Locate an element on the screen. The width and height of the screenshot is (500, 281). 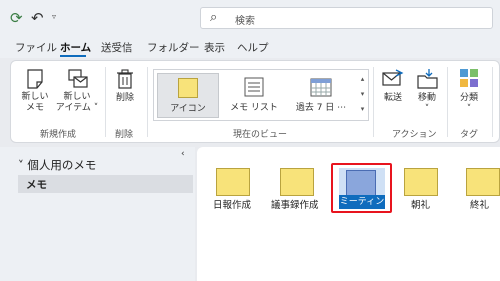
view-icon-option: アイコン is located at coordinates (188, 95).